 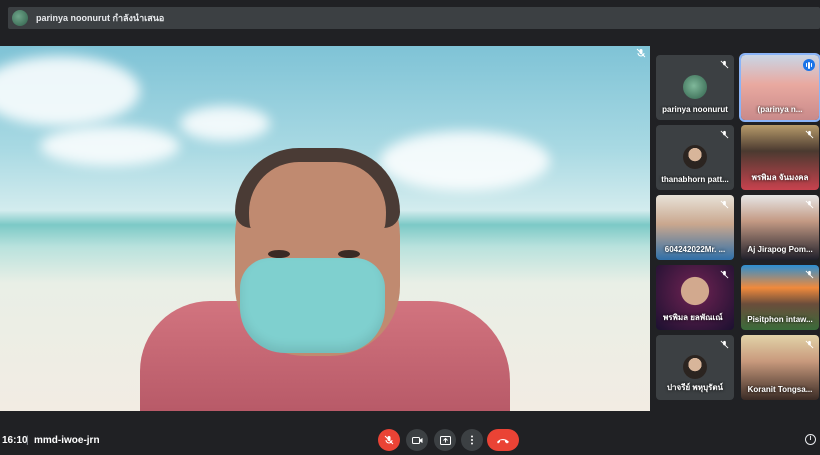 I want to click on mic-toggle-button, so click(x=389, y=440).